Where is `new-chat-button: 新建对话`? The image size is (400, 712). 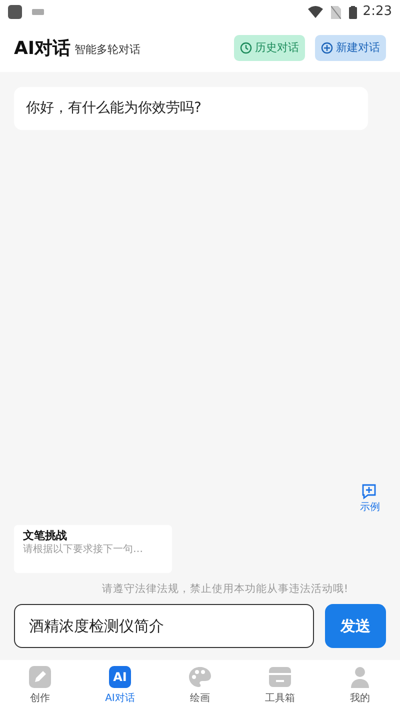
new-chat-button: 新建对话 is located at coordinates (350, 48).